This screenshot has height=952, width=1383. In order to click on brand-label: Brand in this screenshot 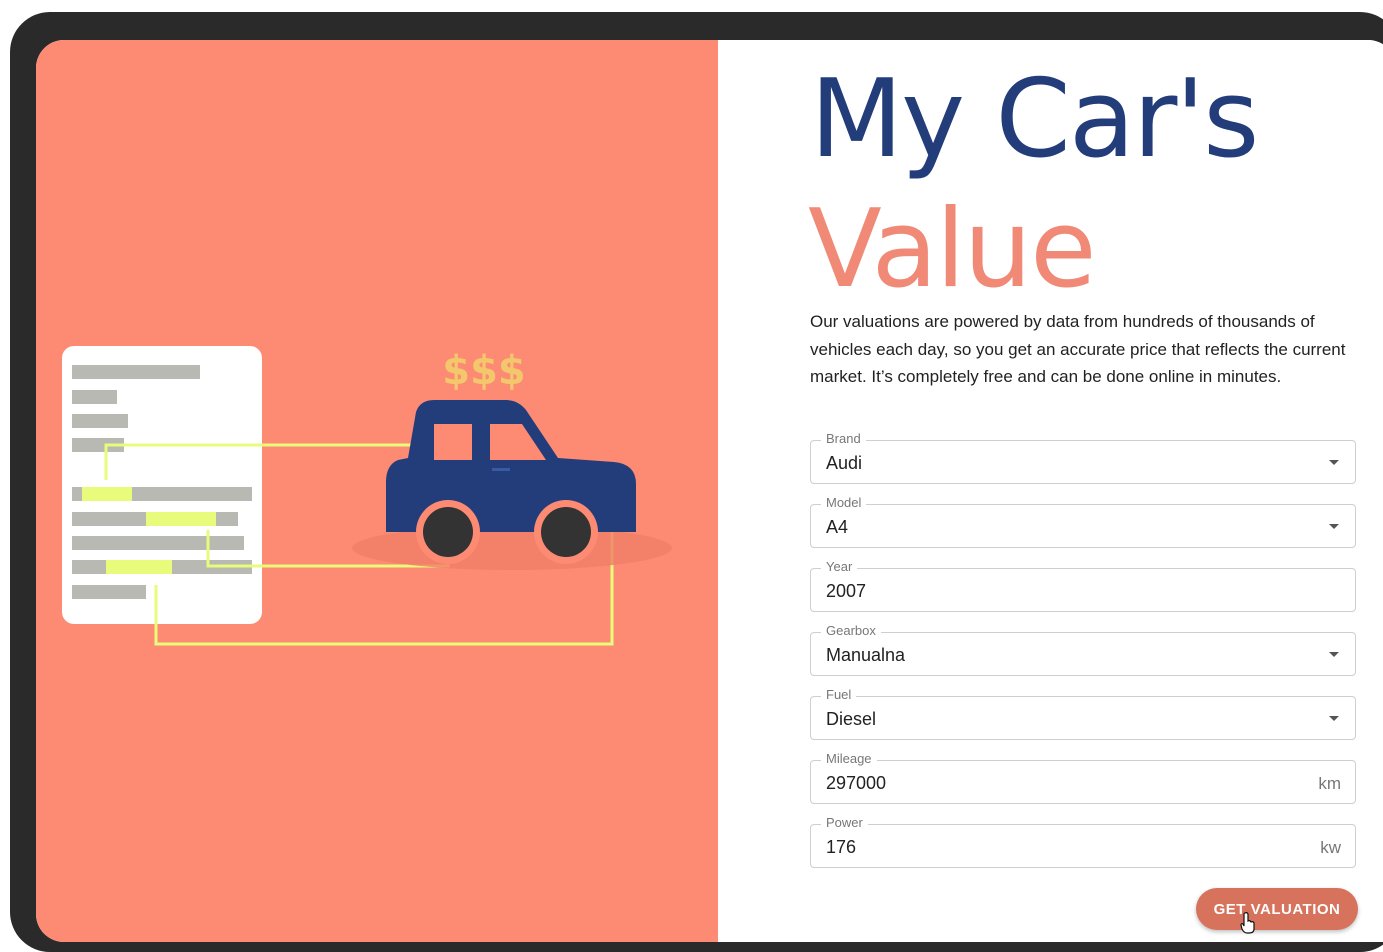, I will do `click(843, 439)`.